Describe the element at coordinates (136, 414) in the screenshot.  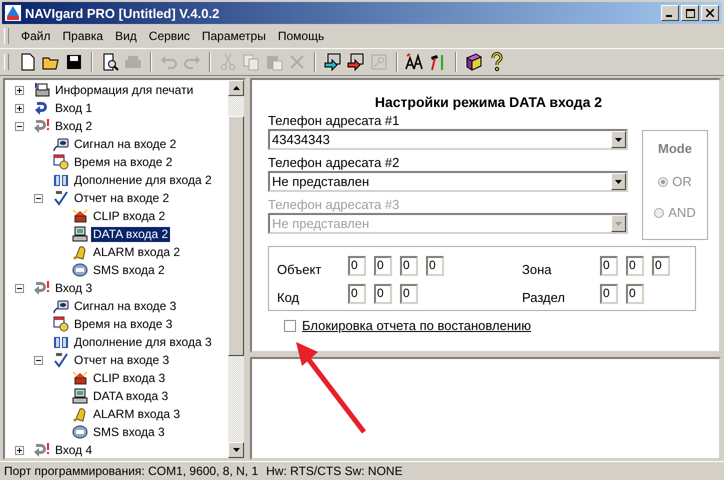
I see `tree-item: ALARM входа 3` at that location.